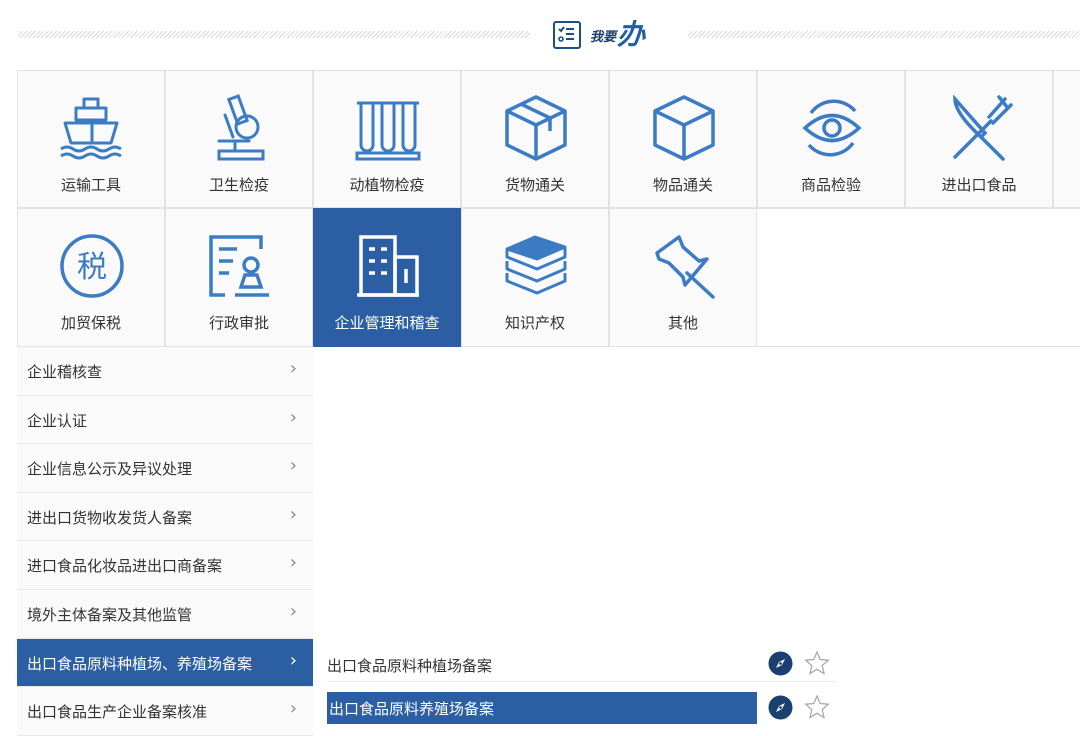 The image size is (1080, 736). What do you see at coordinates (979, 185) in the screenshot?
I see `category-label: 进出口食品` at bounding box center [979, 185].